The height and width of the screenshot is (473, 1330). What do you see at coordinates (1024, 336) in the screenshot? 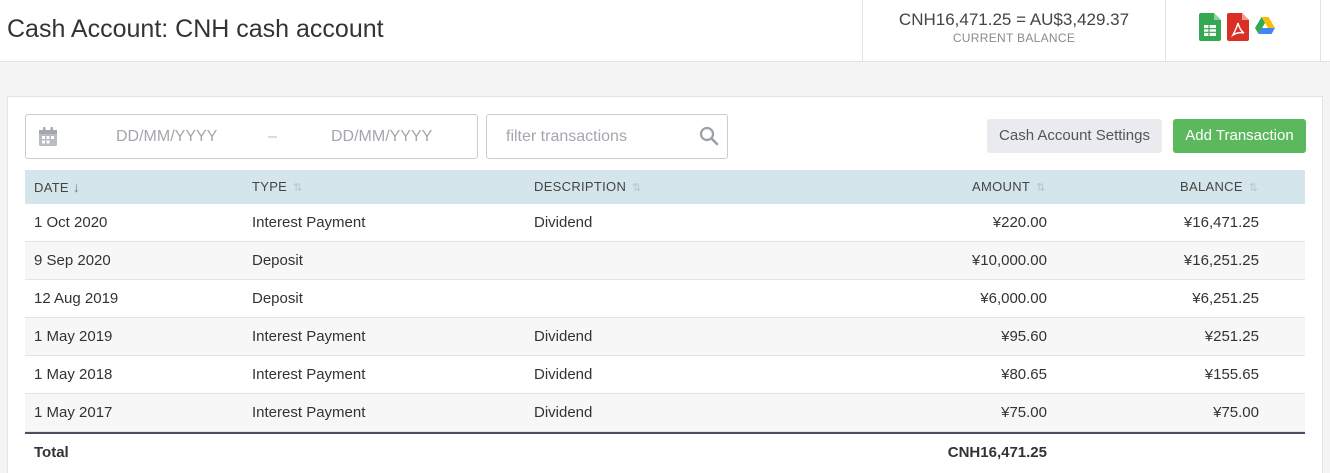
I see `cell-amount: ¥95.60` at bounding box center [1024, 336].